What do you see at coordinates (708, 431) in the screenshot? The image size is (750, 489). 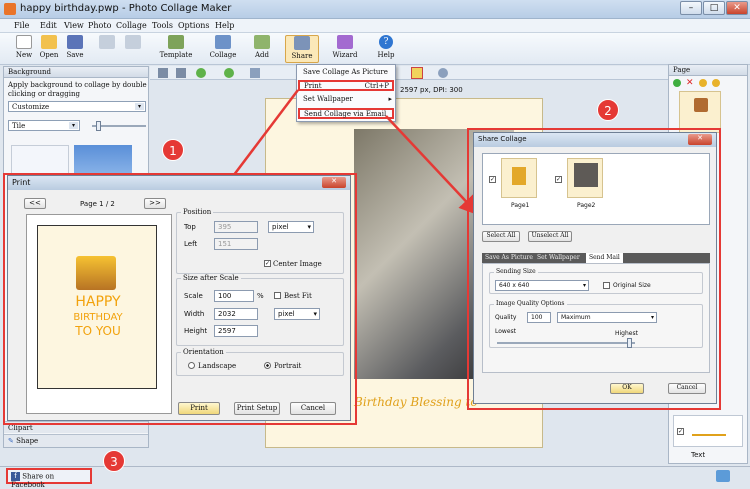 I see `text-thumbnail: ✓` at bounding box center [708, 431].